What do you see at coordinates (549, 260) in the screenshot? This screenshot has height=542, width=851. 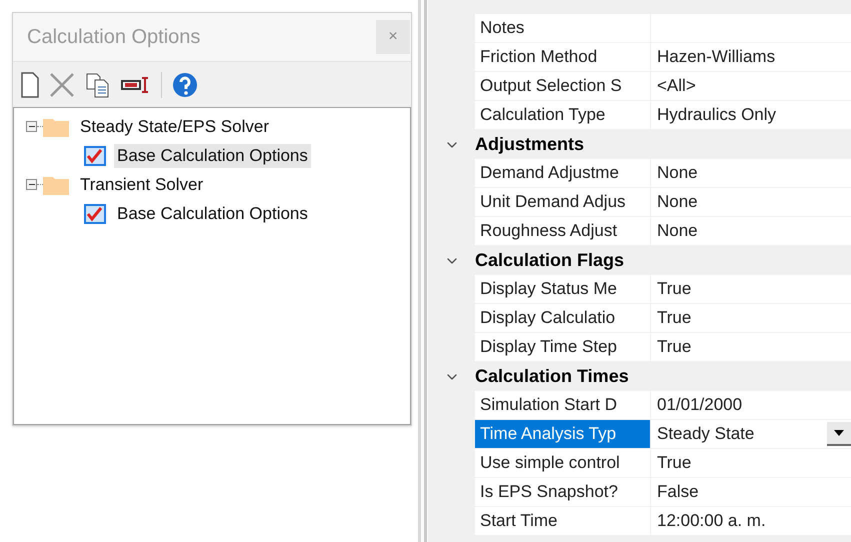 I see `category-header: Calculation Flags` at bounding box center [549, 260].